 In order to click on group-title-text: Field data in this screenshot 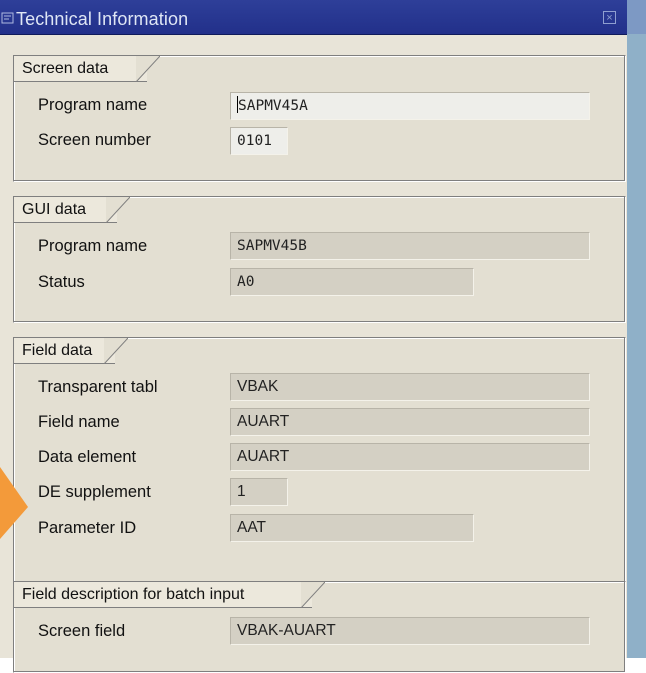, I will do `click(57, 350)`.